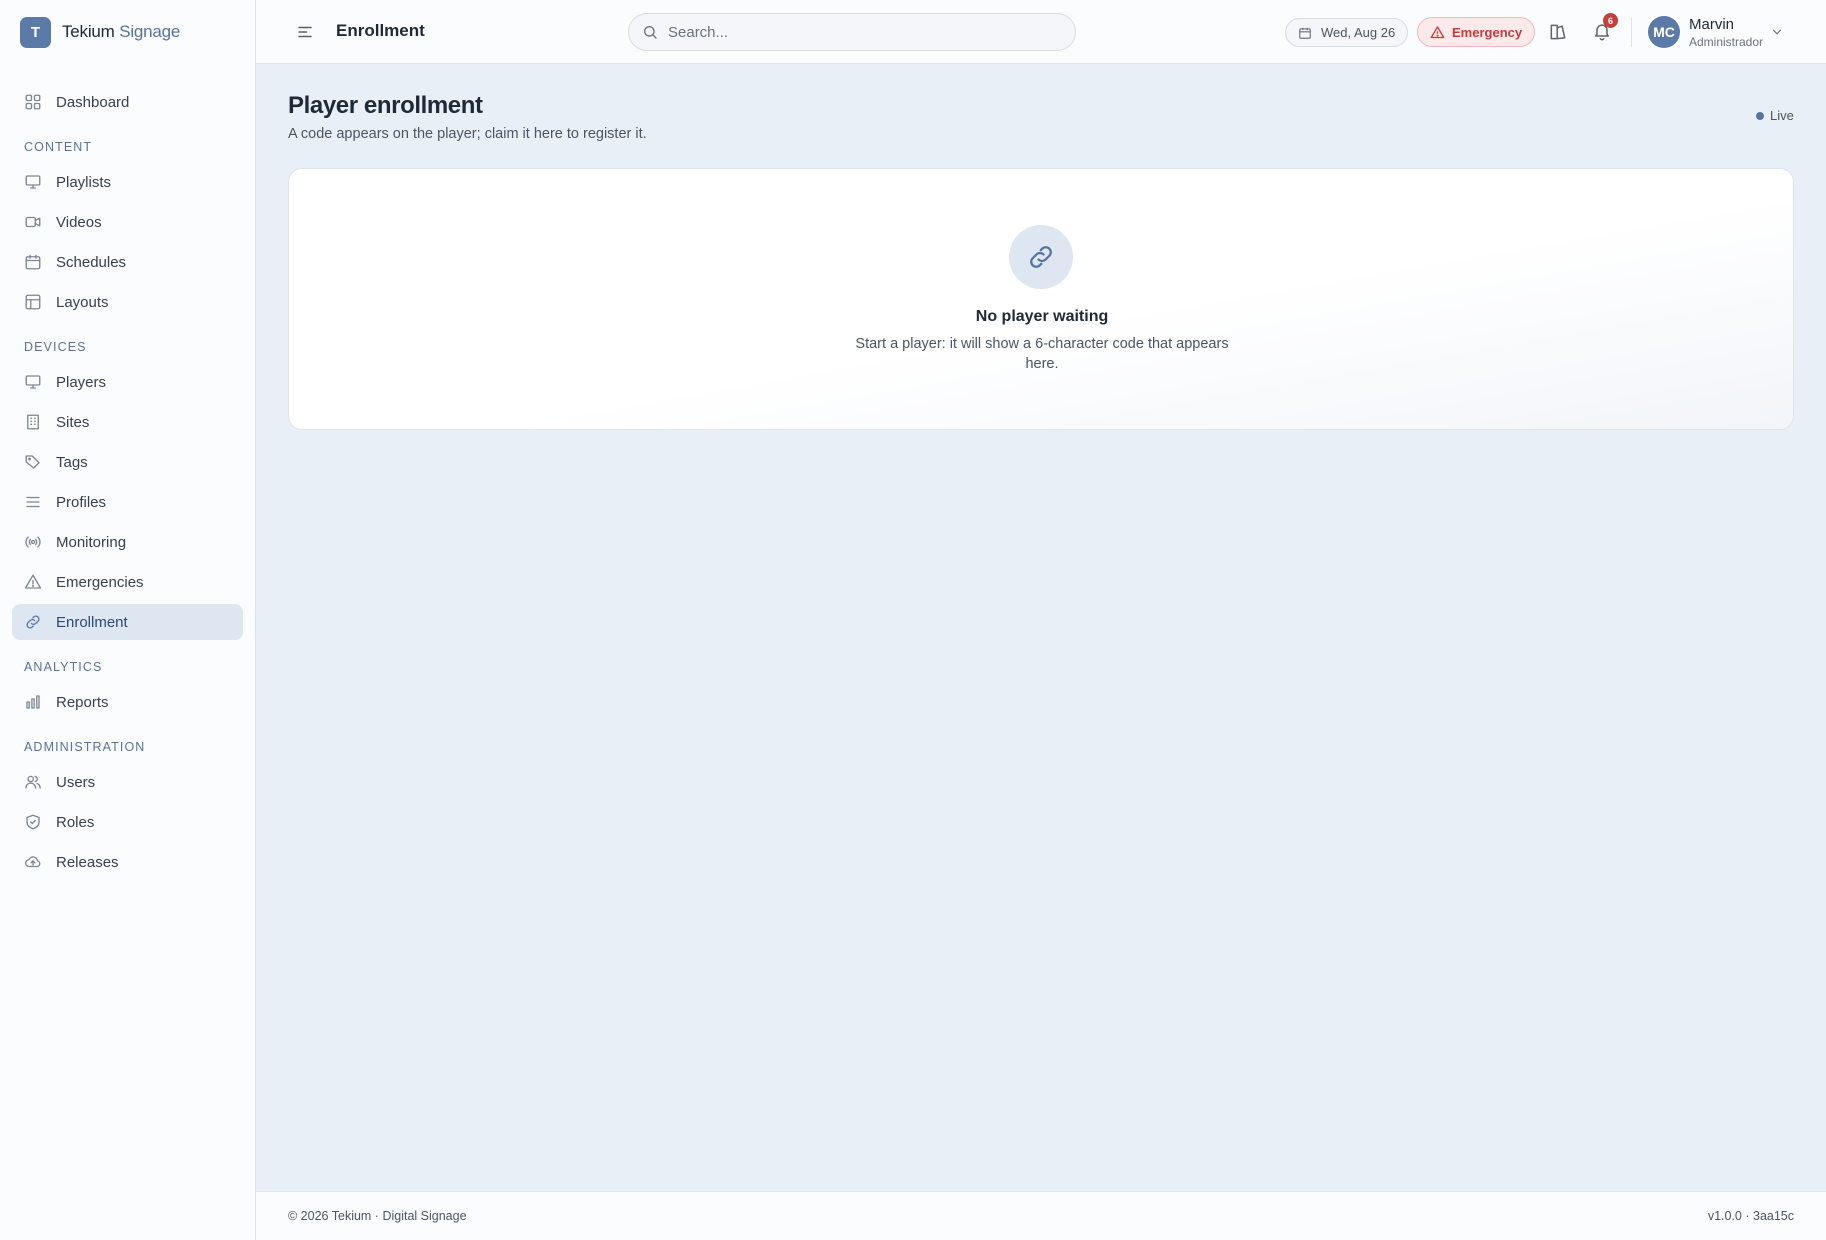 The image size is (1826, 1240). Describe the element at coordinates (650, 32) in the screenshot. I see `search-icon` at that location.